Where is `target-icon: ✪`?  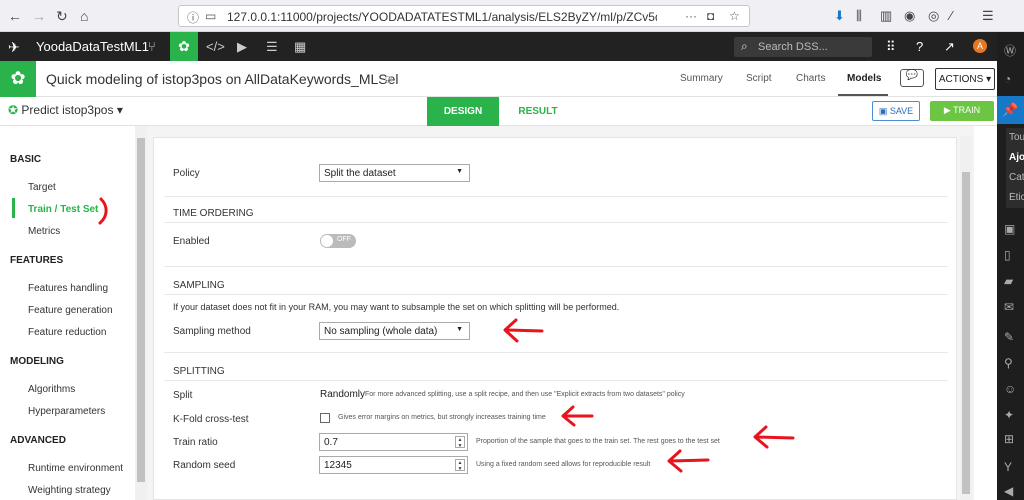
target-icon: ✪ is located at coordinates (13, 110).